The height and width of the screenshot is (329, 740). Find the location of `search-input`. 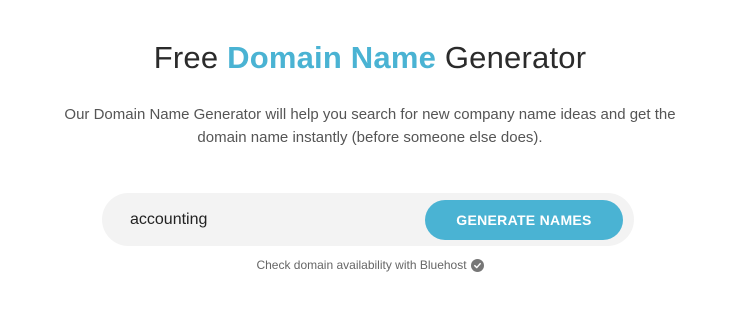

search-input is located at coordinates (275, 219).